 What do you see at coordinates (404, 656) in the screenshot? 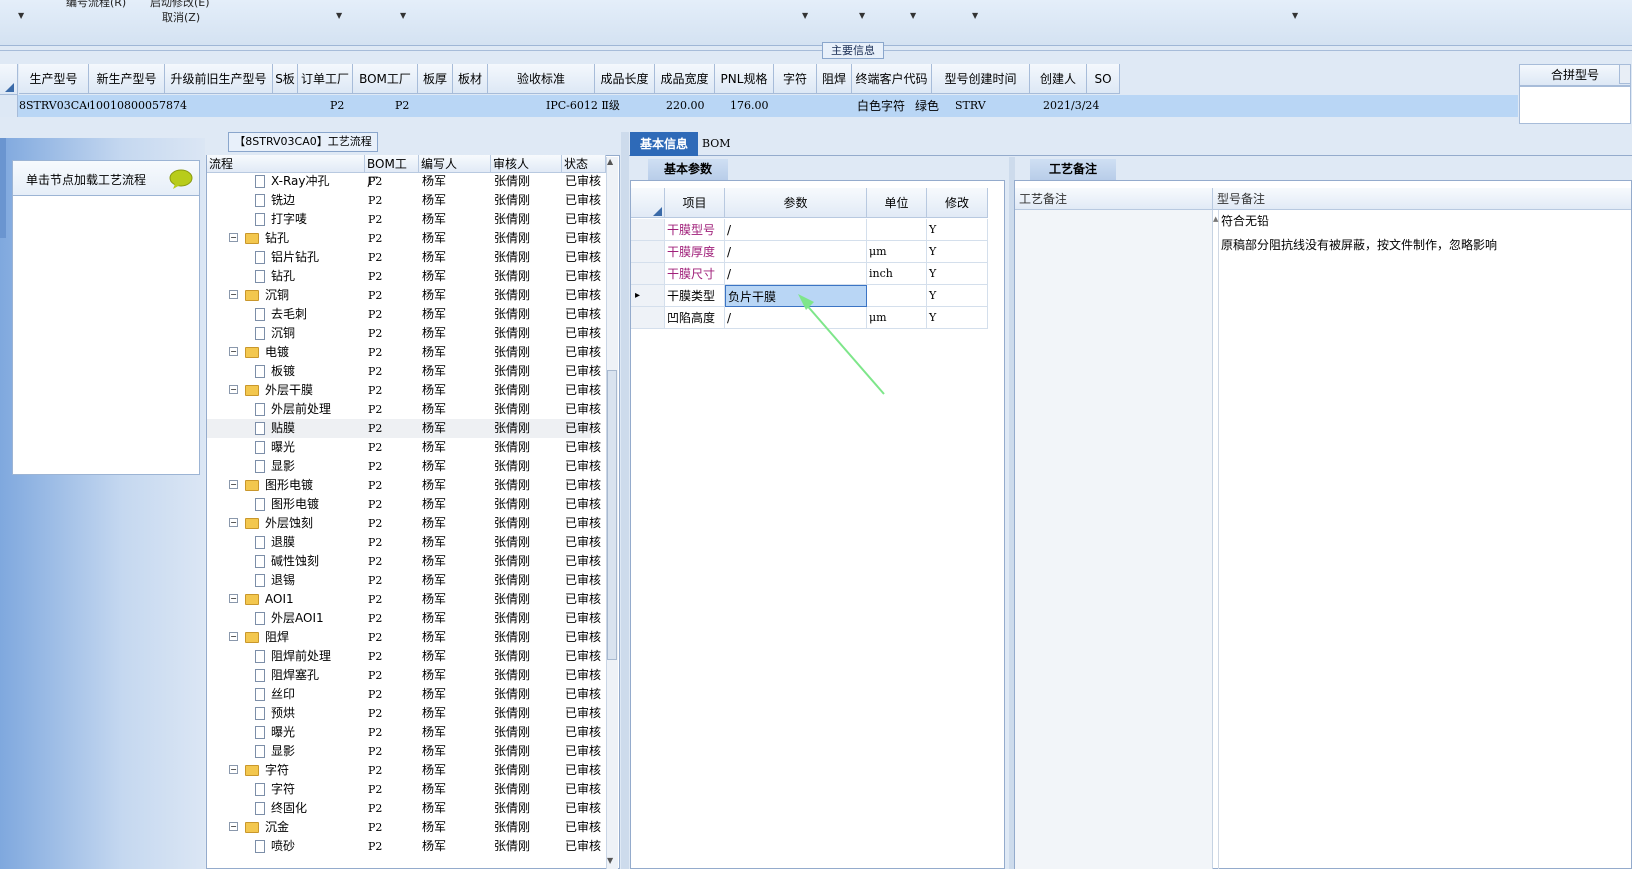
I see `tree-row: 阻焊前处理 P2 杨军 张倩刚 已审核` at bounding box center [404, 656].